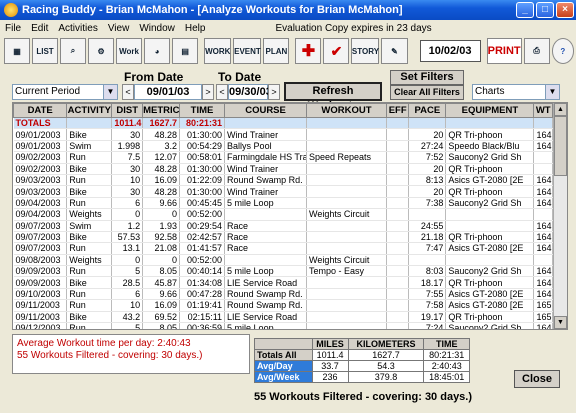 This screenshot has height=413, width=576. I want to click on refresh-workouts-button: Refresh Workouts, so click(333, 97).